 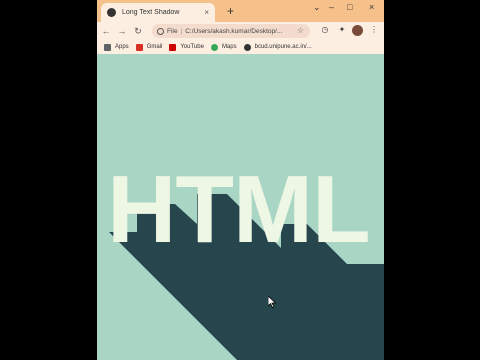 What do you see at coordinates (192, 47) in the screenshot?
I see `bookmark-label: YouTube` at bounding box center [192, 47].